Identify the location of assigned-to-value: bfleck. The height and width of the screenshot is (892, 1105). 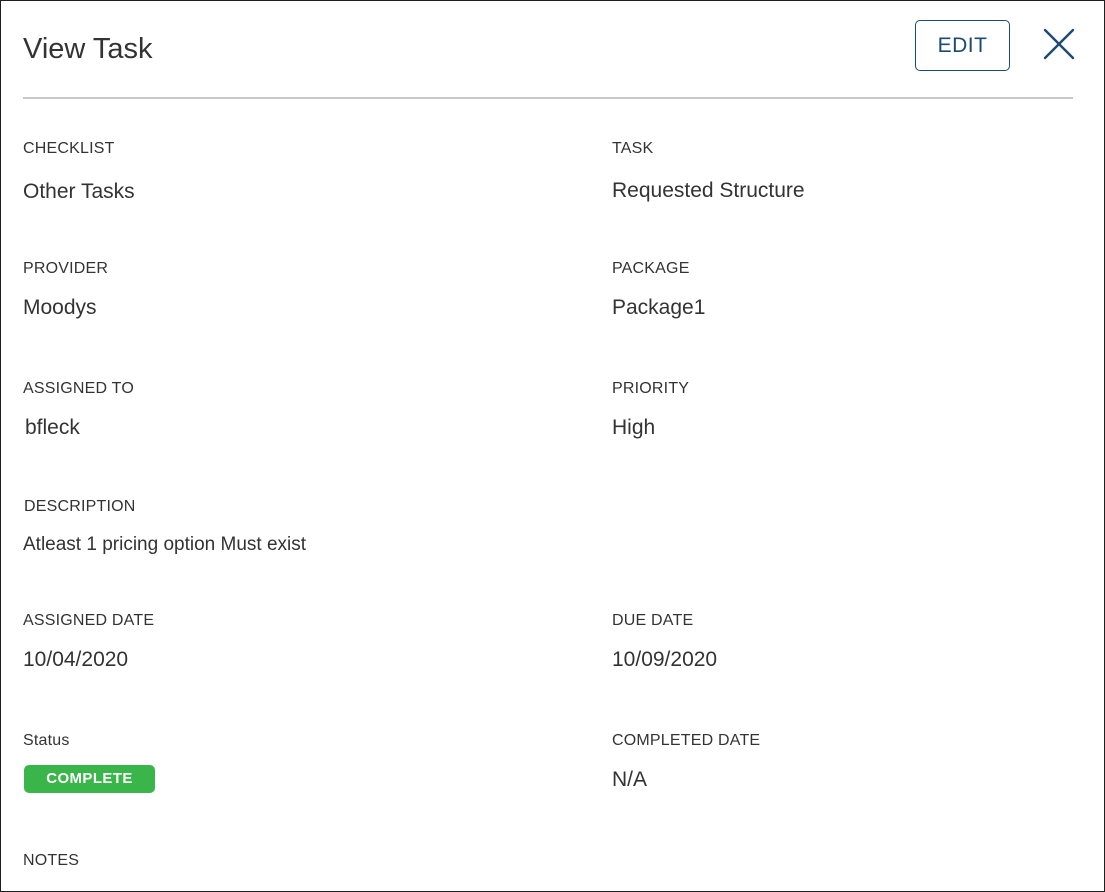
(52, 427).